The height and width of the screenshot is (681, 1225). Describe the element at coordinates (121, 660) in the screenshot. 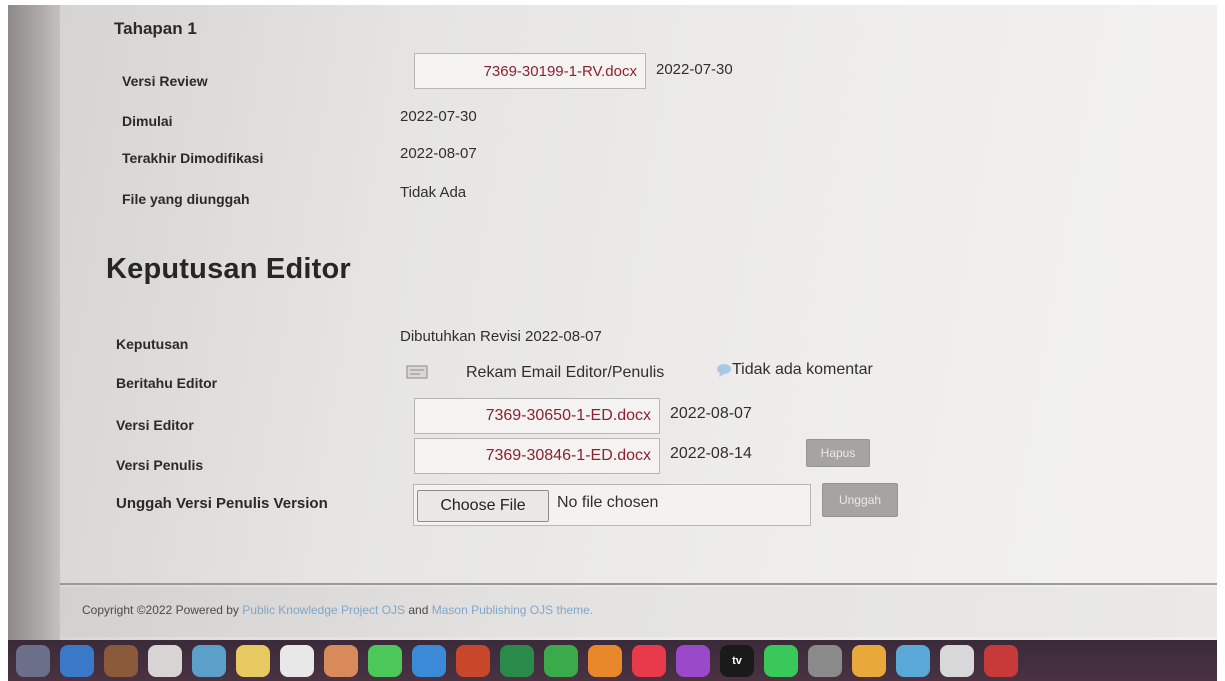

I see `photo-app-icon` at that location.